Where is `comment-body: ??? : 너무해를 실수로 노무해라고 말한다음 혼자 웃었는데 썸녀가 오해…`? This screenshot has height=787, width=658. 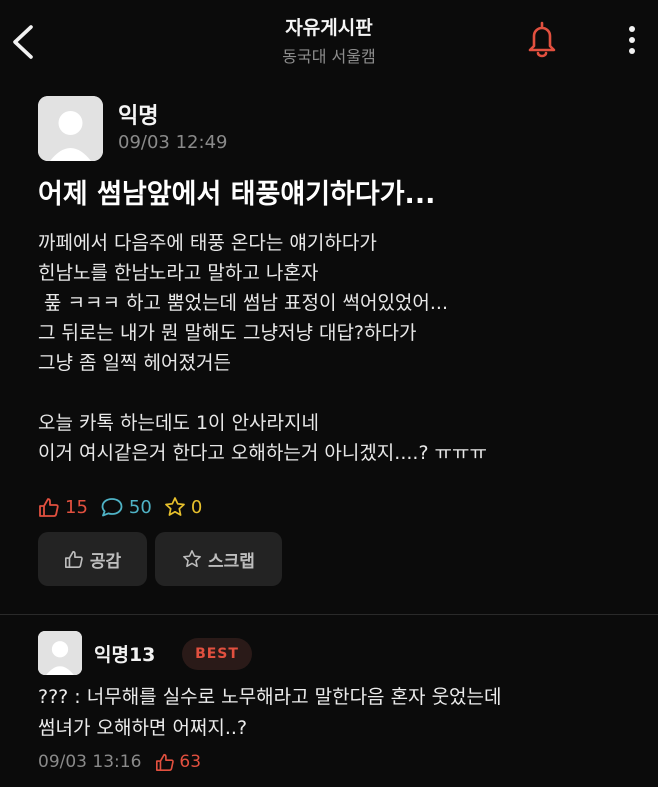 comment-body: ??? : 너무해를 실수로 노무해라고 말한다음 혼자 웃었는데 썸녀가 오해… is located at coordinates (343, 713).